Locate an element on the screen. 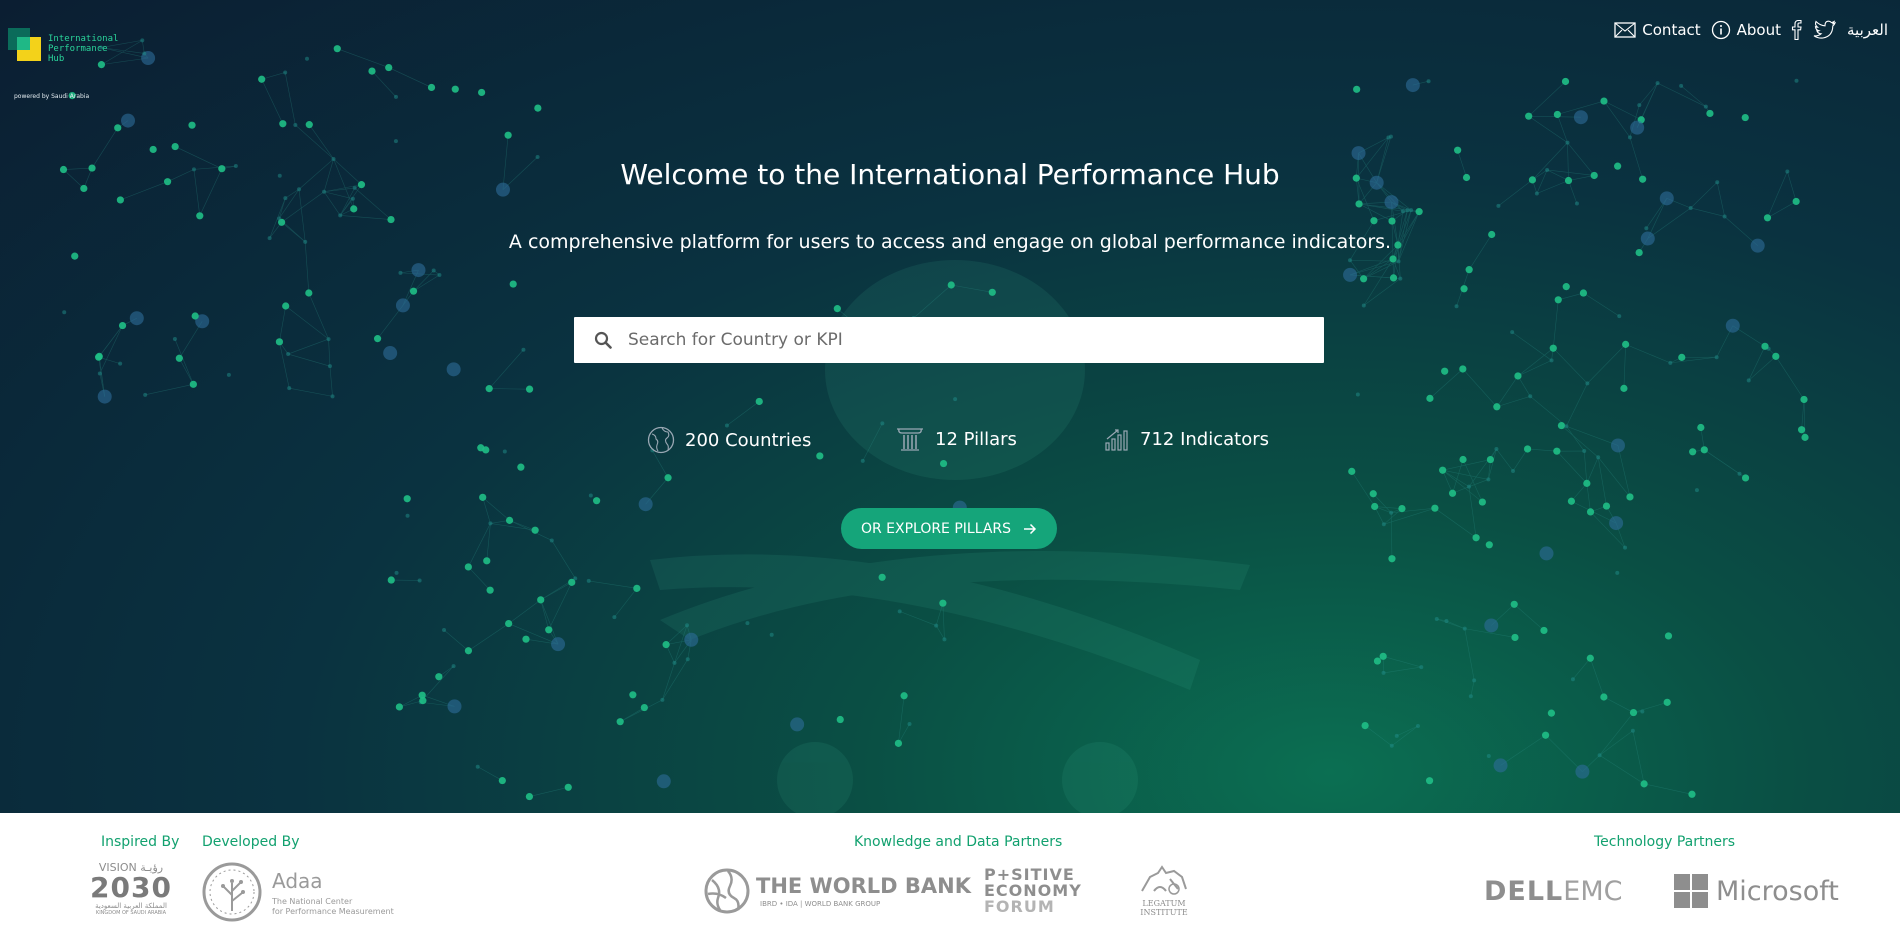 The image size is (1900, 949). adaa-line2: for Performance Measurement is located at coordinates (333, 911).